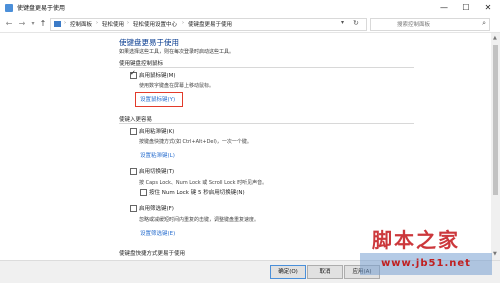  Describe the element at coordinates (159, 99) in the screenshot. I see `highlight-box` at that location.